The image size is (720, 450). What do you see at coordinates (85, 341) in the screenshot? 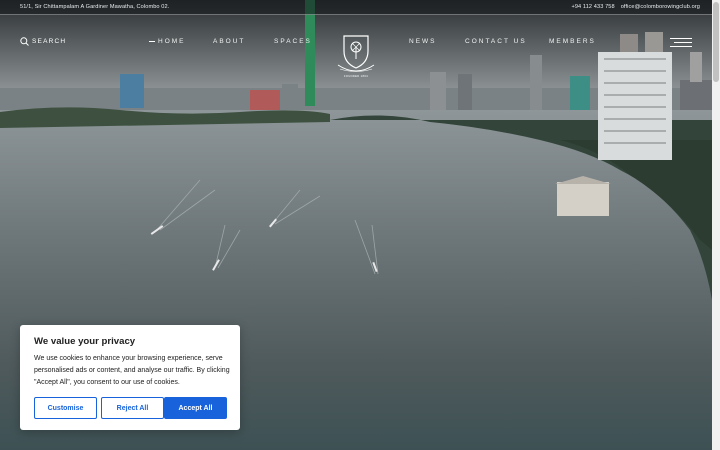
I see `cookie-title: We value your privacy` at bounding box center [85, 341].